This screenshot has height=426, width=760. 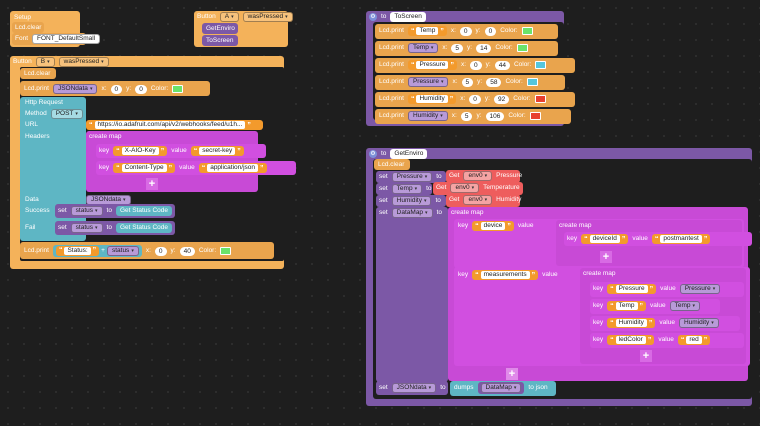 I want to click on ge-lcd-clear: Lcd.clear, so click(x=392, y=164).